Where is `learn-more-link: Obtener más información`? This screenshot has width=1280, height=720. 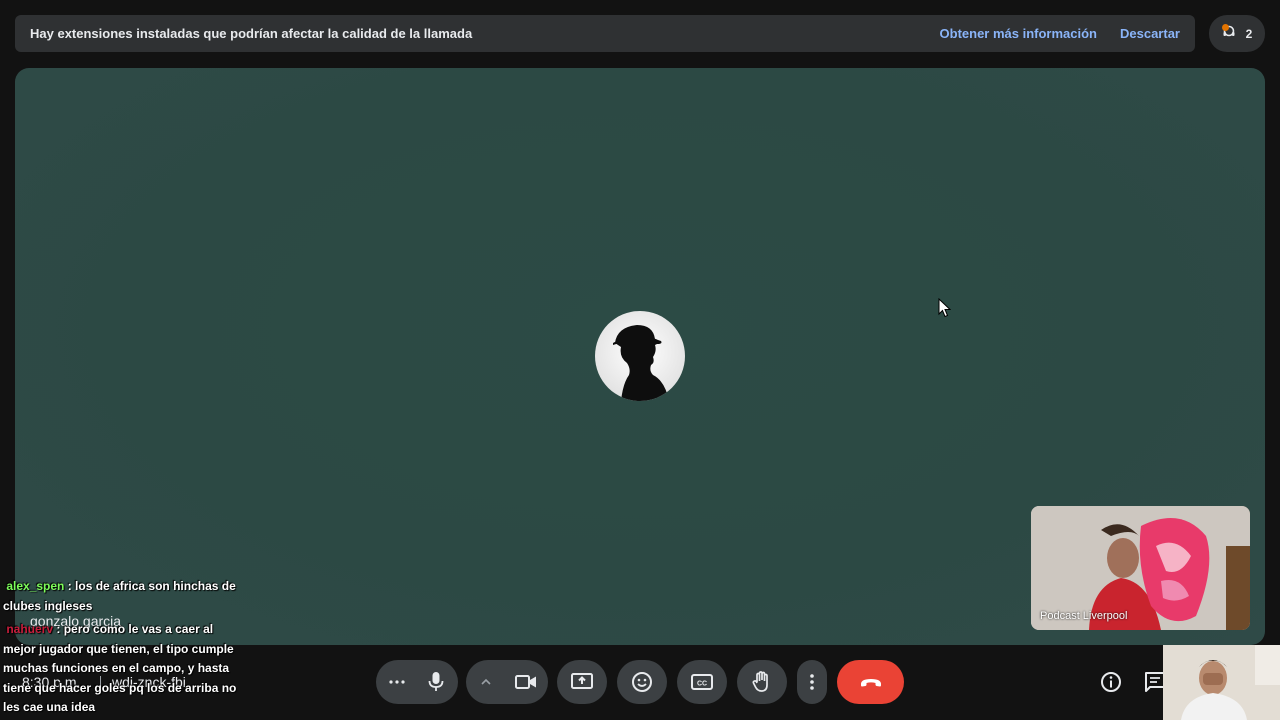
learn-more-link: Obtener más información is located at coordinates (1018, 33).